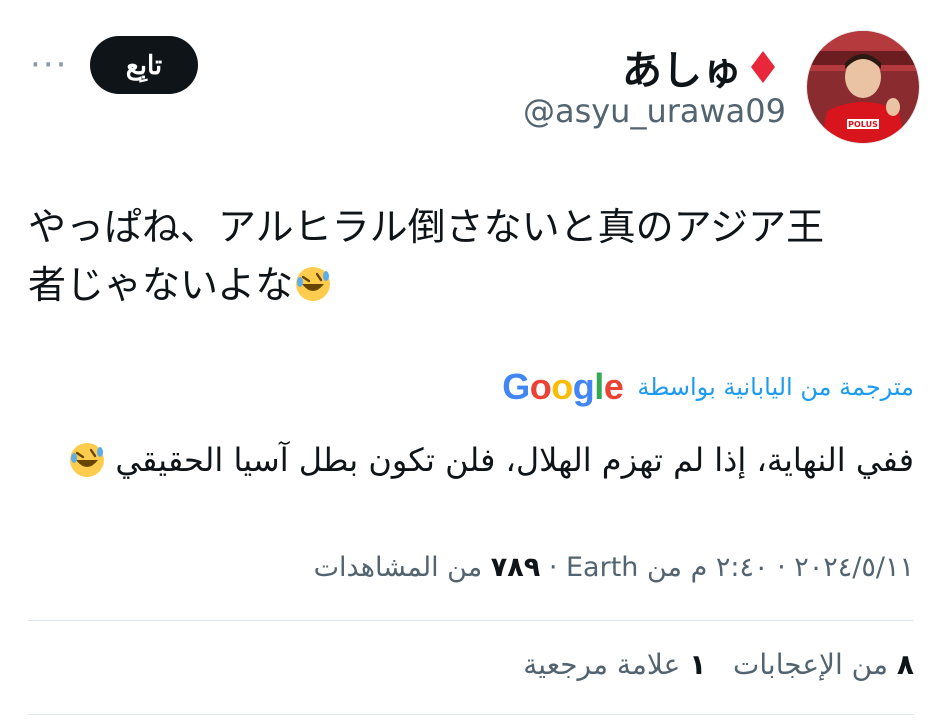  Describe the element at coordinates (905, 664) in the screenshot. I see `likes-count: ٨` at that location.